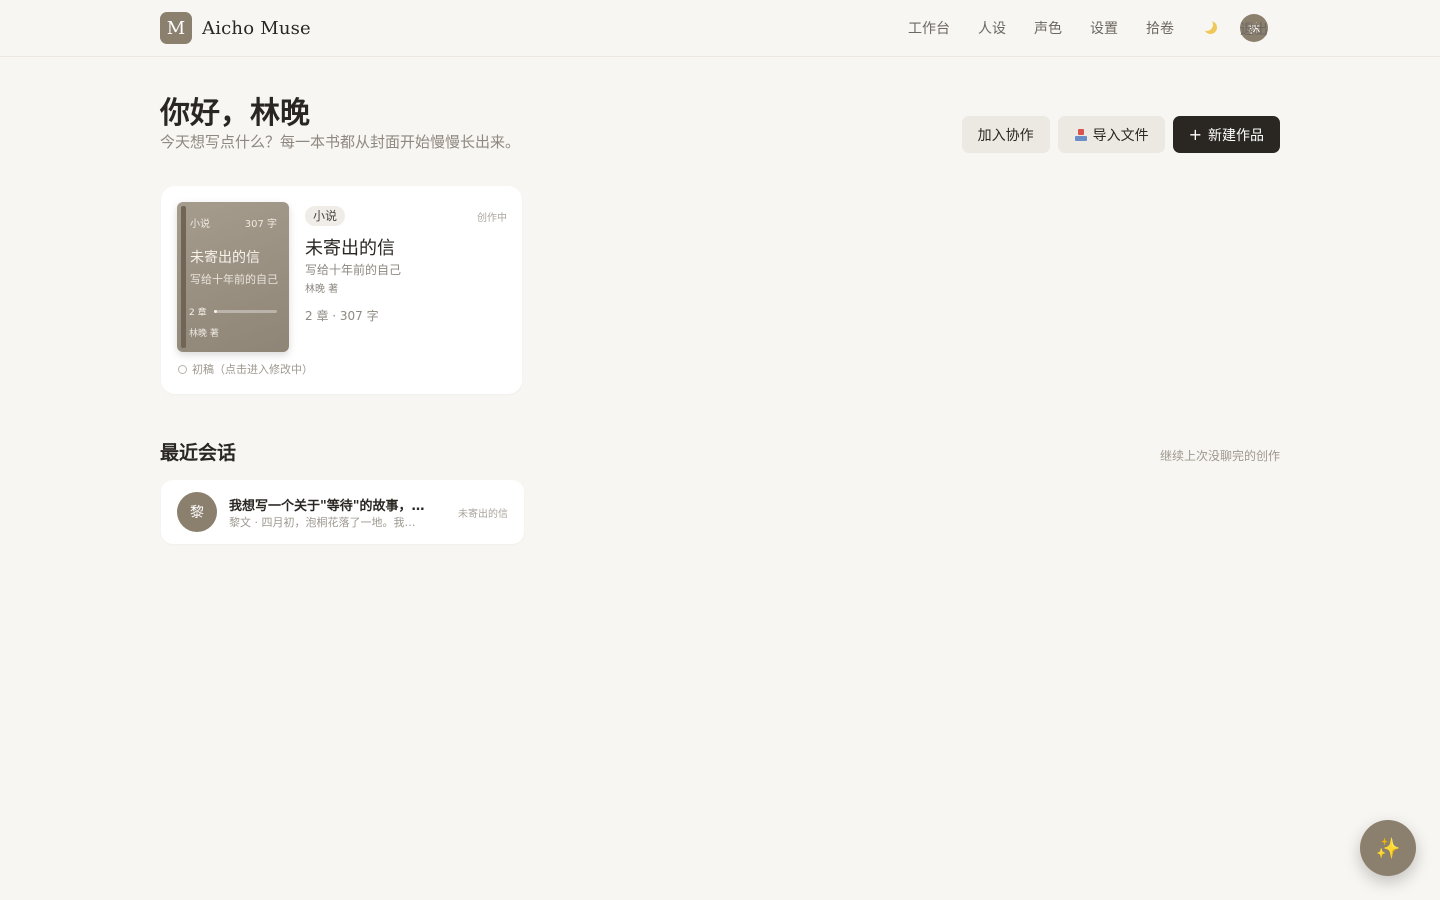  I want to click on logout-link: 退出, so click(1254, 29).